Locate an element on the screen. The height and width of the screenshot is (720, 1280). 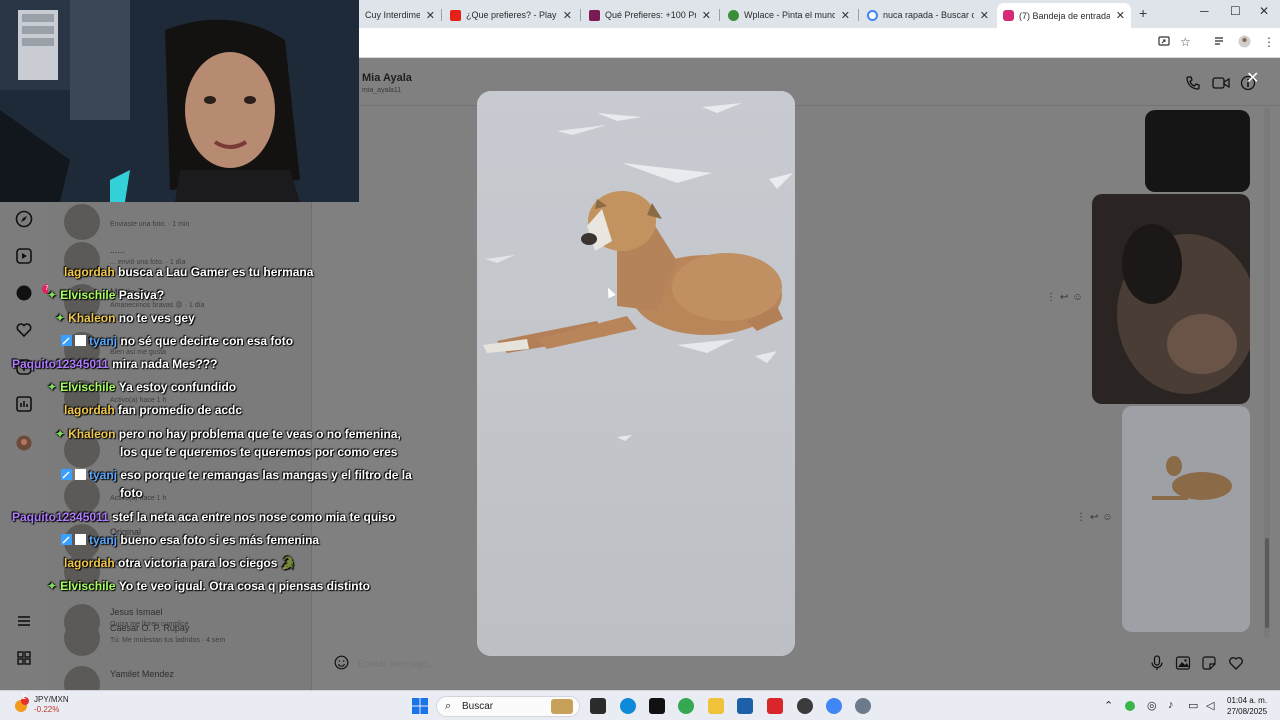
cast-icon is located at coordinates (1164, 42).